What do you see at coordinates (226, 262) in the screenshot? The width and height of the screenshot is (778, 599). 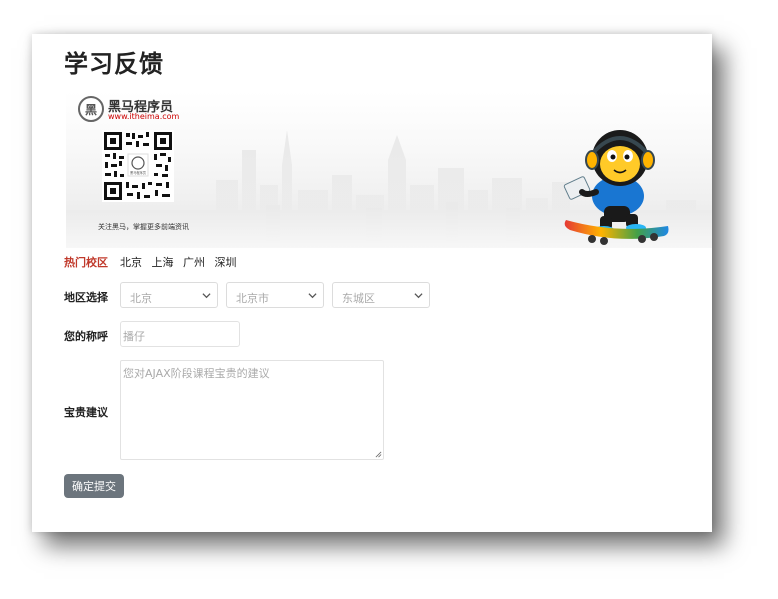 I see `campus-link-shenzhen: 深圳` at bounding box center [226, 262].